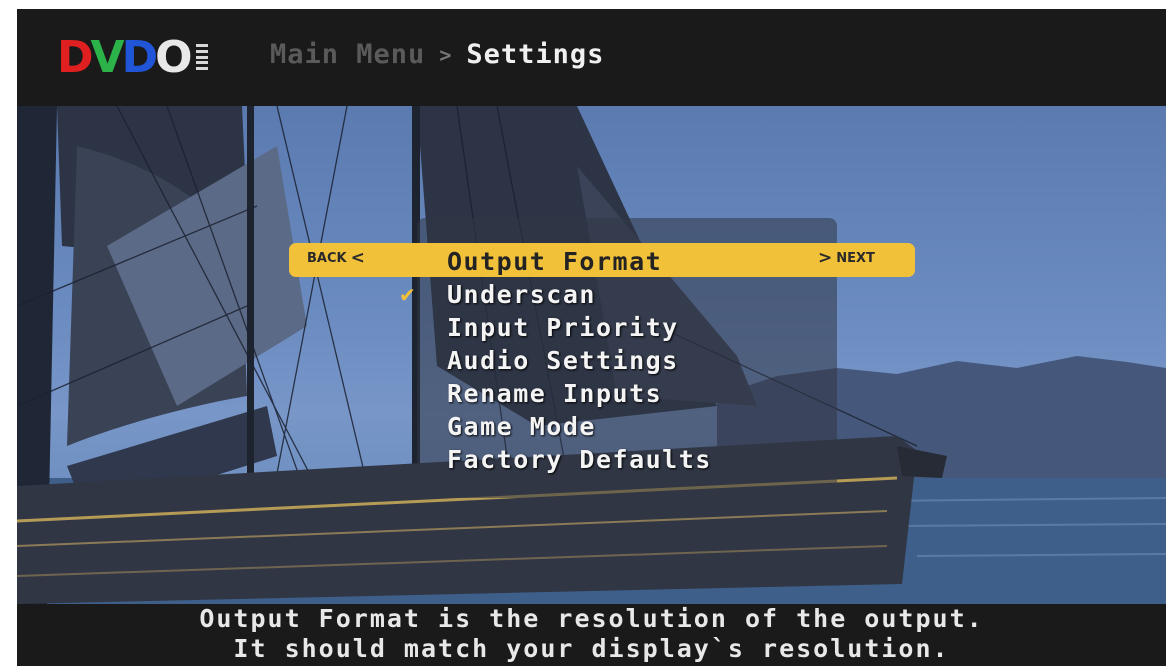 This screenshot has height=666, width=1166. What do you see at coordinates (327, 258) in the screenshot?
I see `back-label: BACK` at bounding box center [327, 258].